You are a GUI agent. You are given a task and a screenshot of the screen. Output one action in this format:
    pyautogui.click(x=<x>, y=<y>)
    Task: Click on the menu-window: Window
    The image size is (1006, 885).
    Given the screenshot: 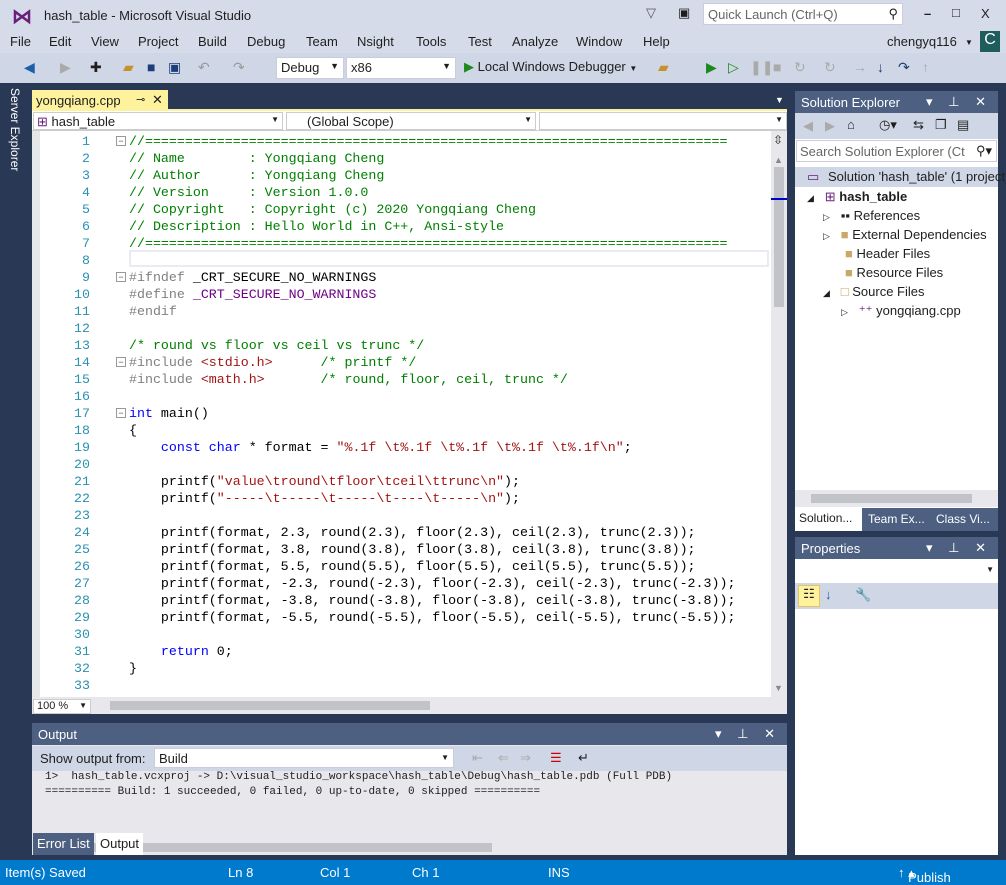 What is the action you would take?
    pyautogui.click(x=599, y=41)
    